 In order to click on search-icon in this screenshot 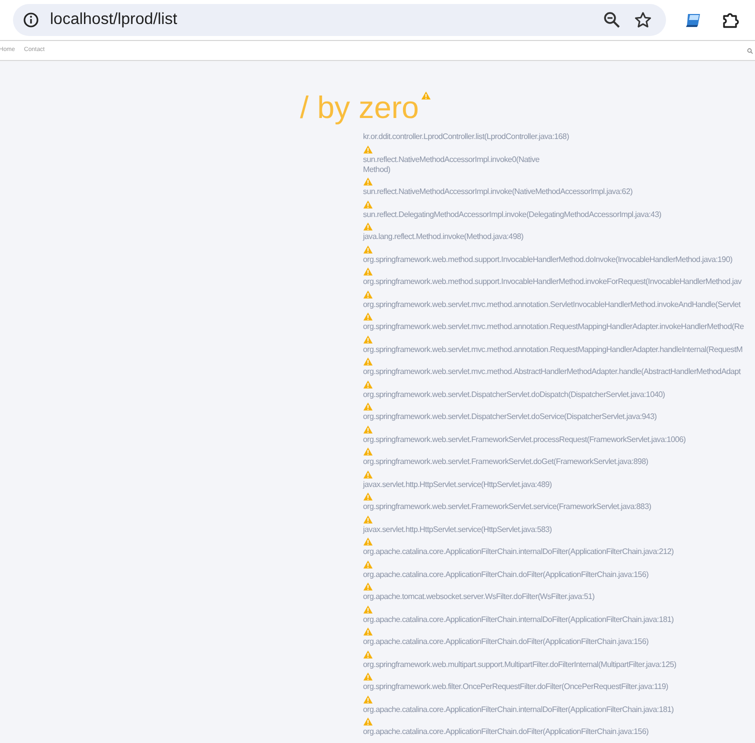, I will do `click(750, 51)`.